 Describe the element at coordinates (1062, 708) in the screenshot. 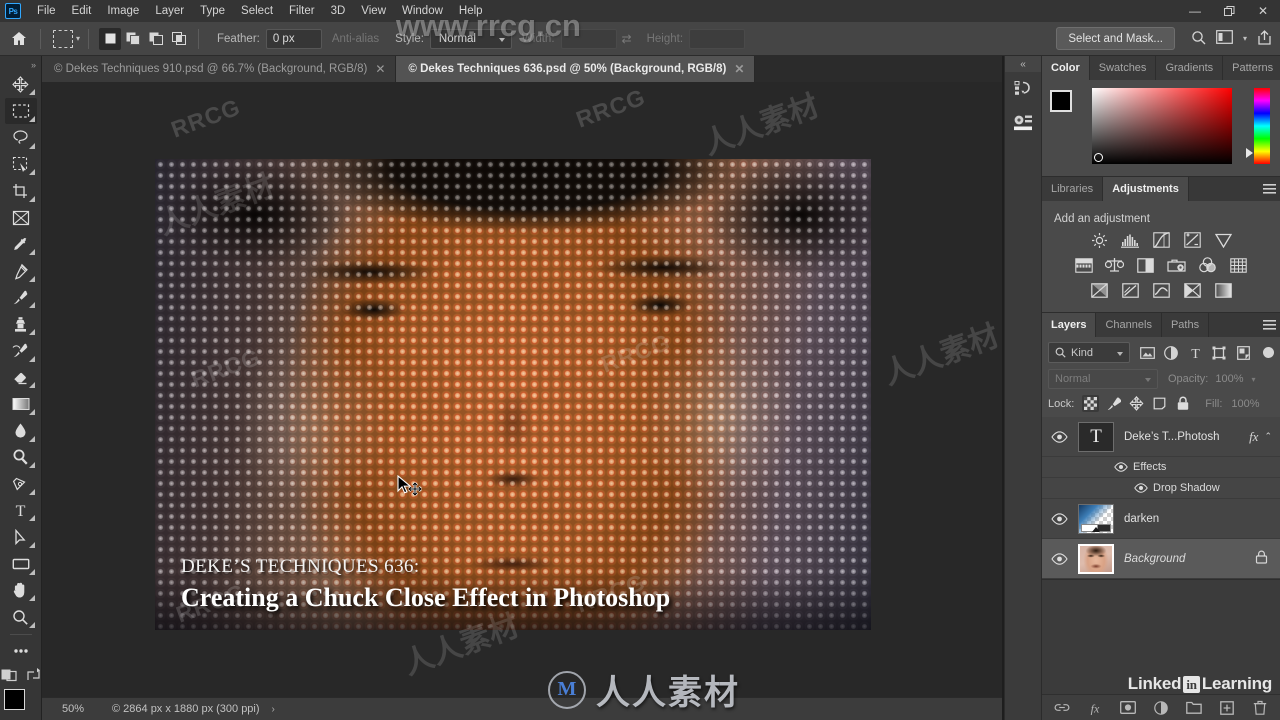

I see `link-layers-icon` at that location.